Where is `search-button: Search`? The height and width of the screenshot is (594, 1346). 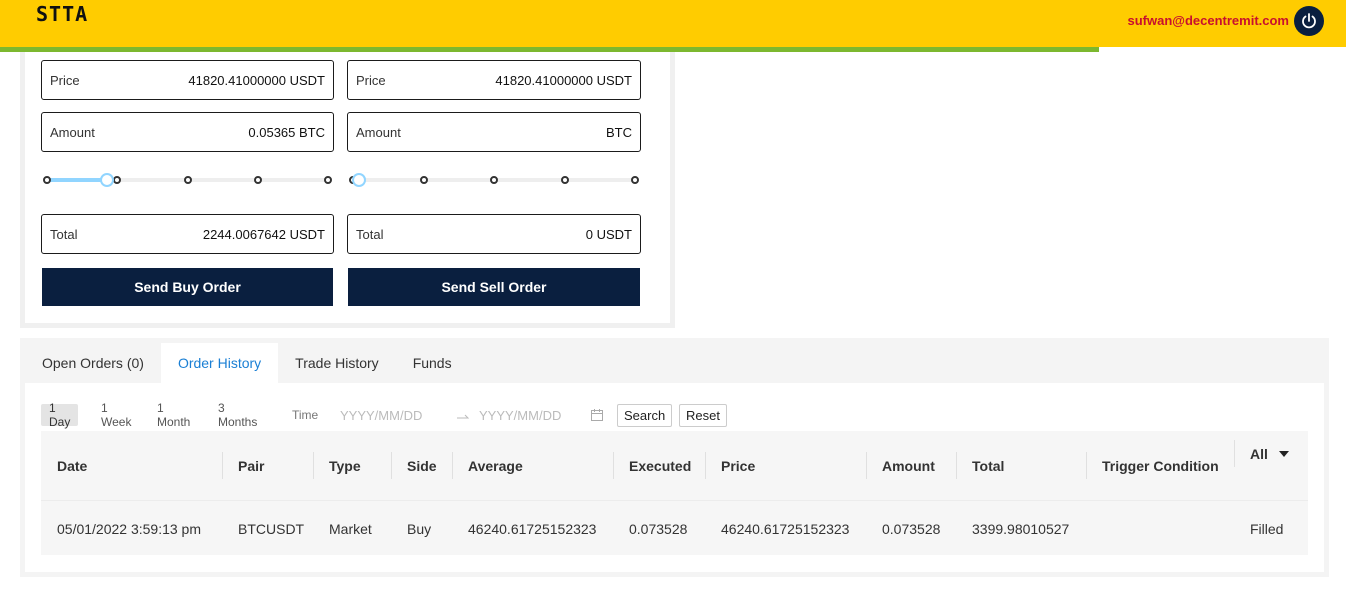
search-button: Search is located at coordinates (645, 415).